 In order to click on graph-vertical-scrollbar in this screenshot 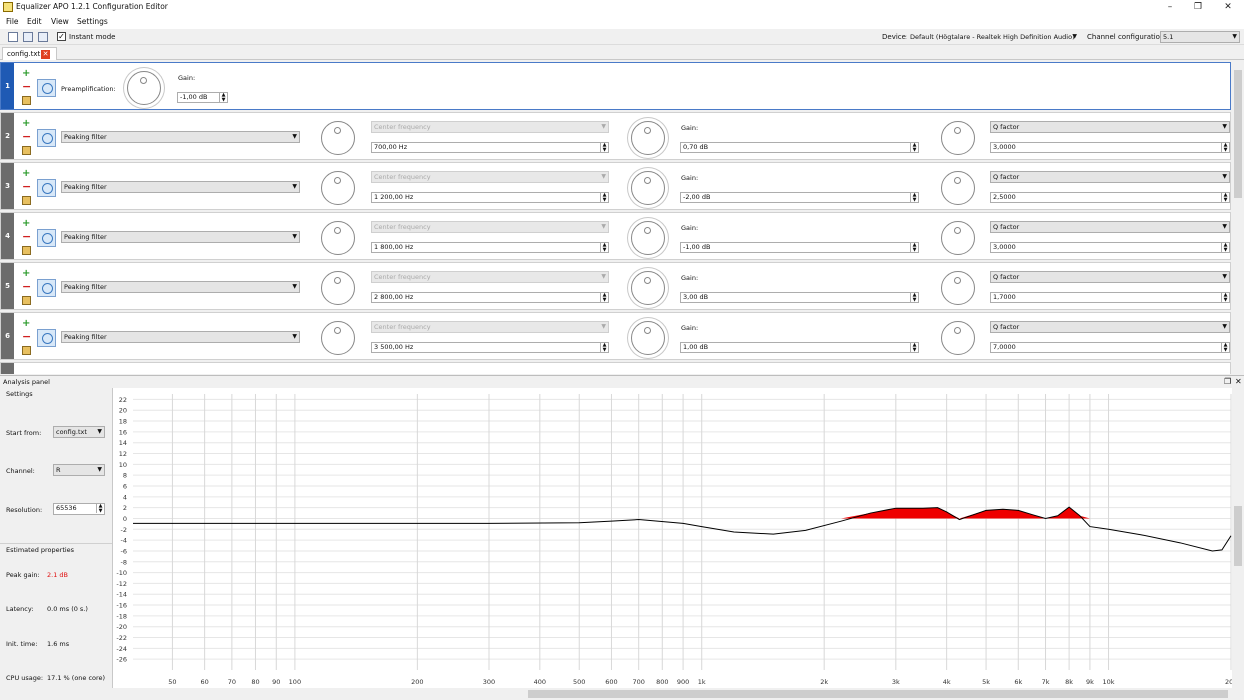, I will do `click(1238, 538)`.